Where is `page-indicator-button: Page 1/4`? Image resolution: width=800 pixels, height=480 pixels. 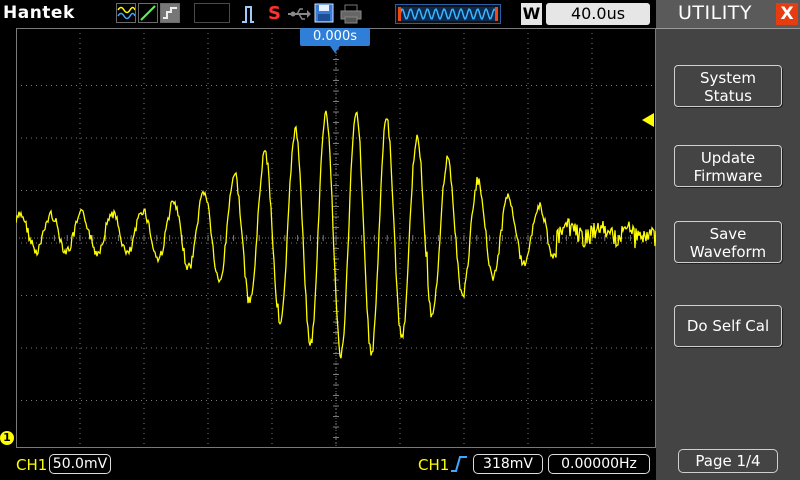
page-indicator-button: Page 1/4 is located at coordinates (728, 461).